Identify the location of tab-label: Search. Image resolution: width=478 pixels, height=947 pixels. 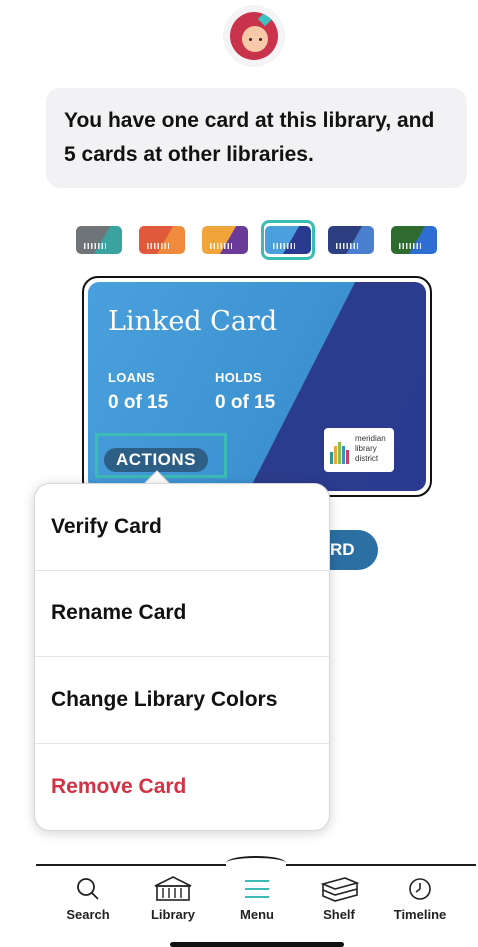
(88, 914).